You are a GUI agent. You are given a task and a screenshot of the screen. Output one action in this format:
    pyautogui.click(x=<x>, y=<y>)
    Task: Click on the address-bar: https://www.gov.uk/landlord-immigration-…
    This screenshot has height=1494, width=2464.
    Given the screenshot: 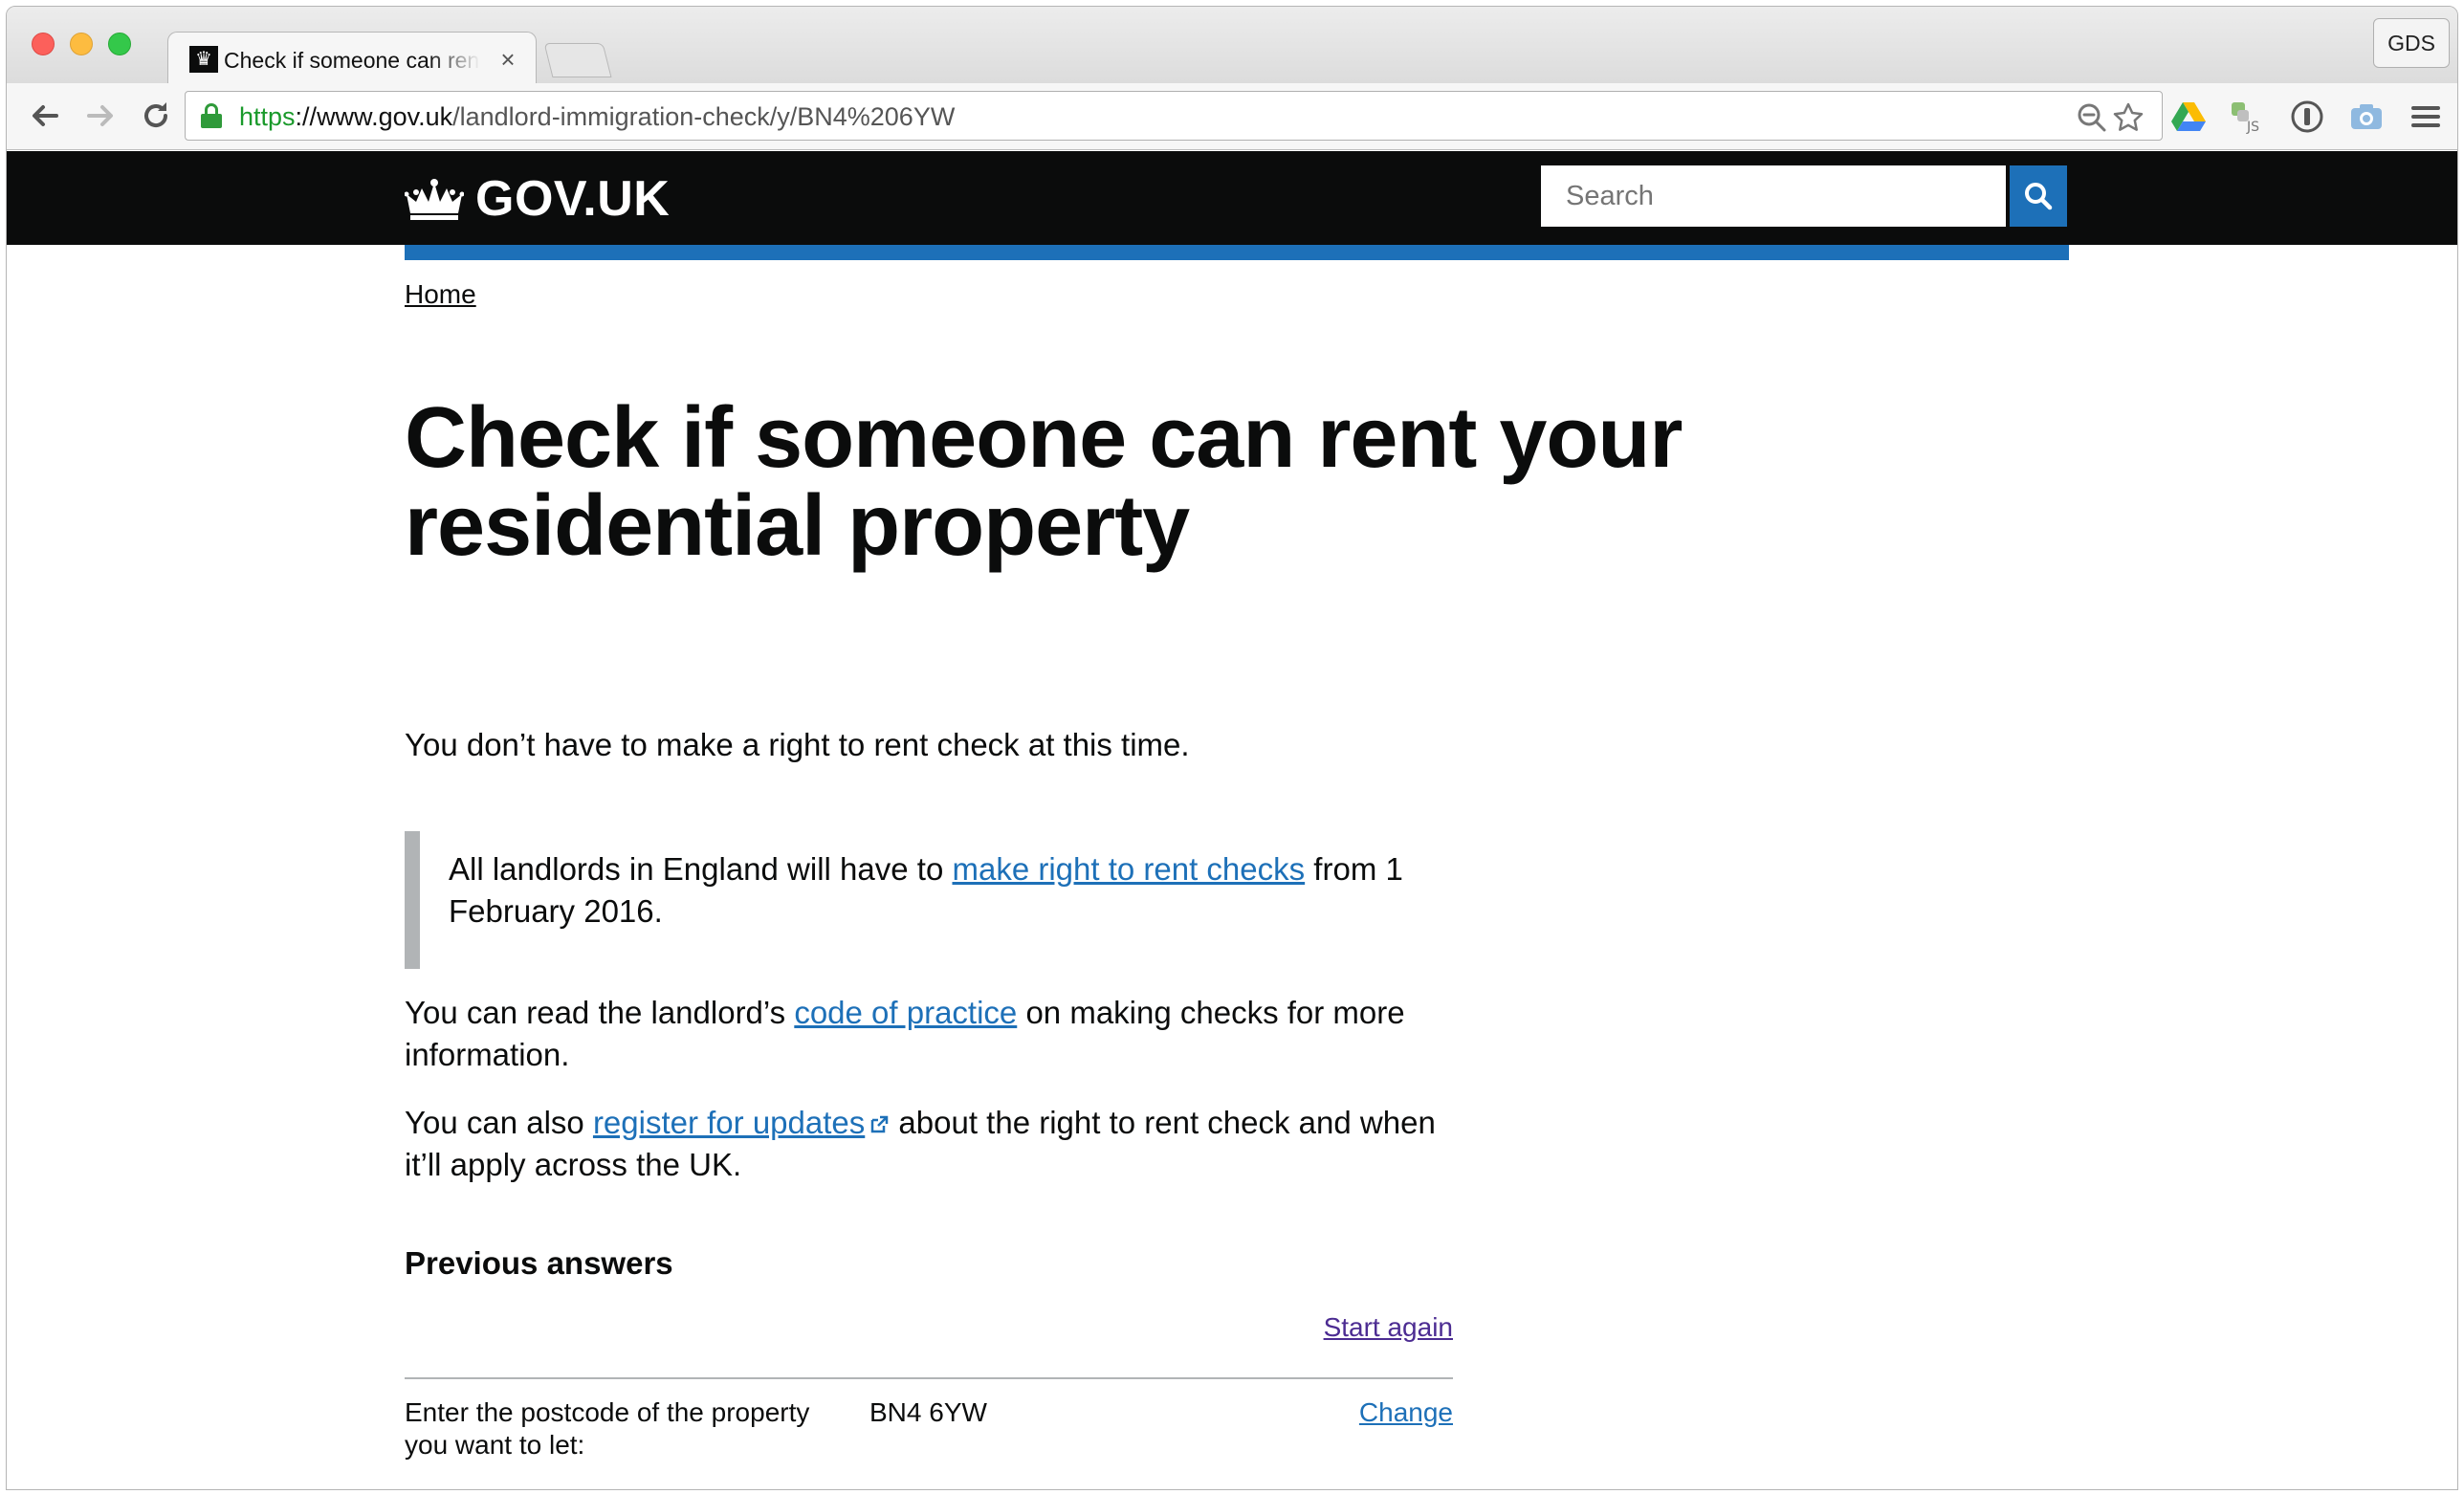 What is the action you would take?
    pyautogui.click(x=1174, y=116)
    